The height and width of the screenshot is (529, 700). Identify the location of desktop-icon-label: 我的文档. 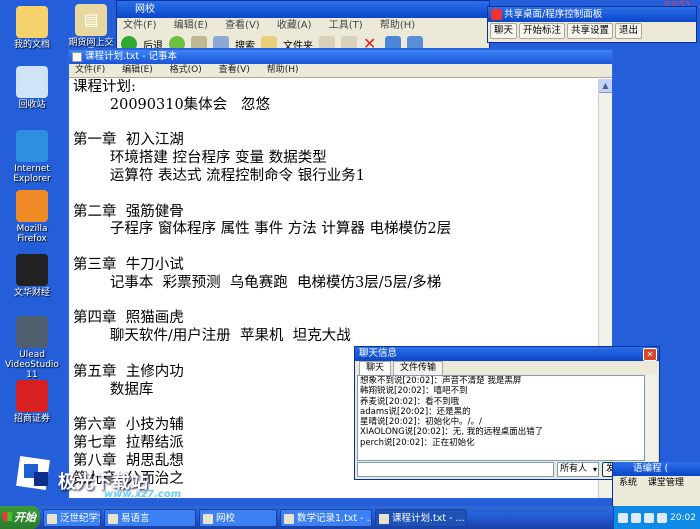
(31, 45).